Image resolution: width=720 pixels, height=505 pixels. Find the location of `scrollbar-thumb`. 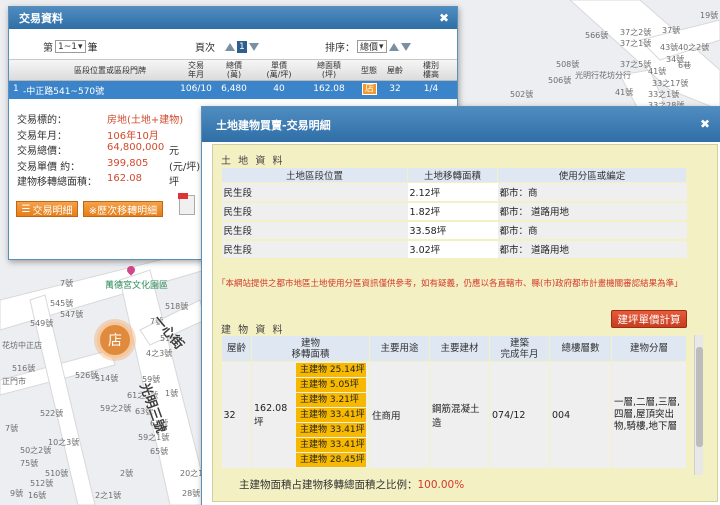

scrollbar-thumb is located at coordinates (699, 397).